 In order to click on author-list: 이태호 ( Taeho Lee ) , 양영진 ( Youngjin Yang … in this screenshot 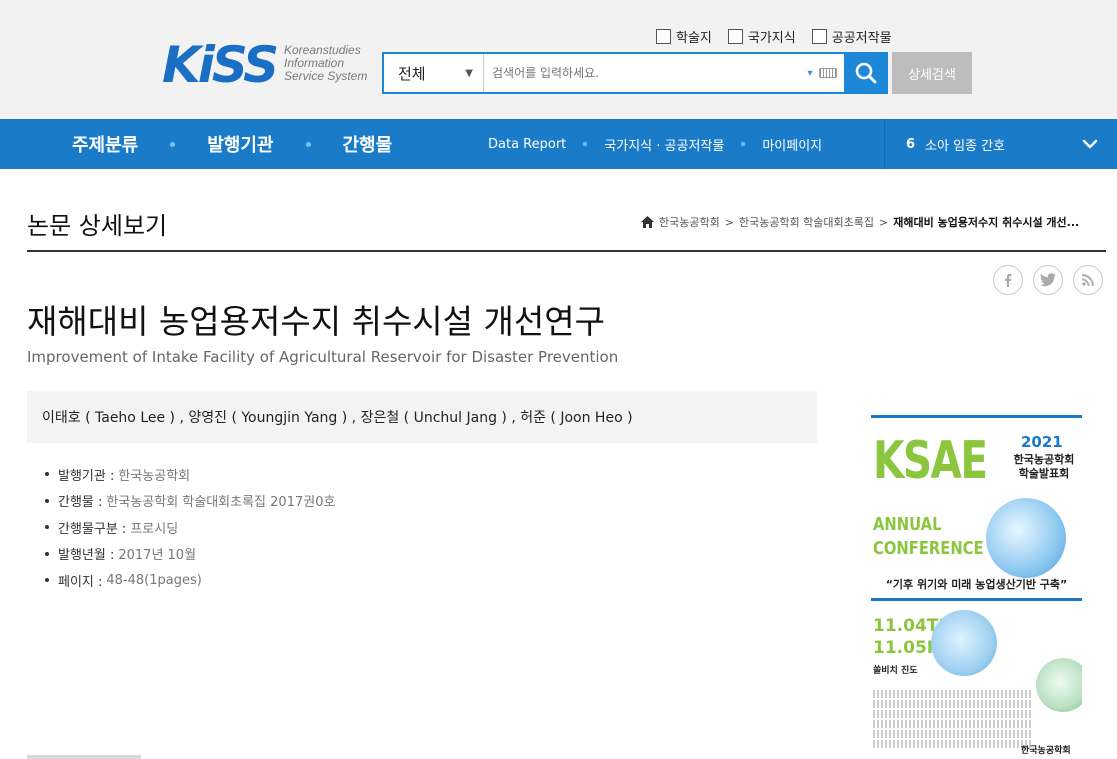, I will do `click(422, 417)`.